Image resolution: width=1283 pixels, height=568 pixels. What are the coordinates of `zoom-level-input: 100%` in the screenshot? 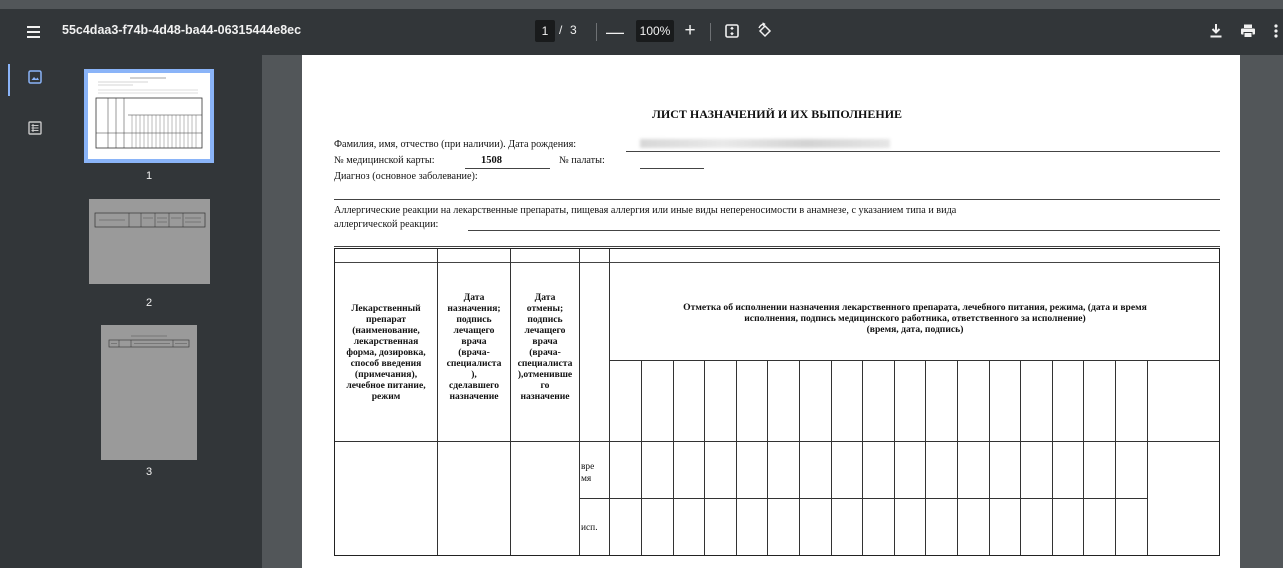 It's located at (655, 31).